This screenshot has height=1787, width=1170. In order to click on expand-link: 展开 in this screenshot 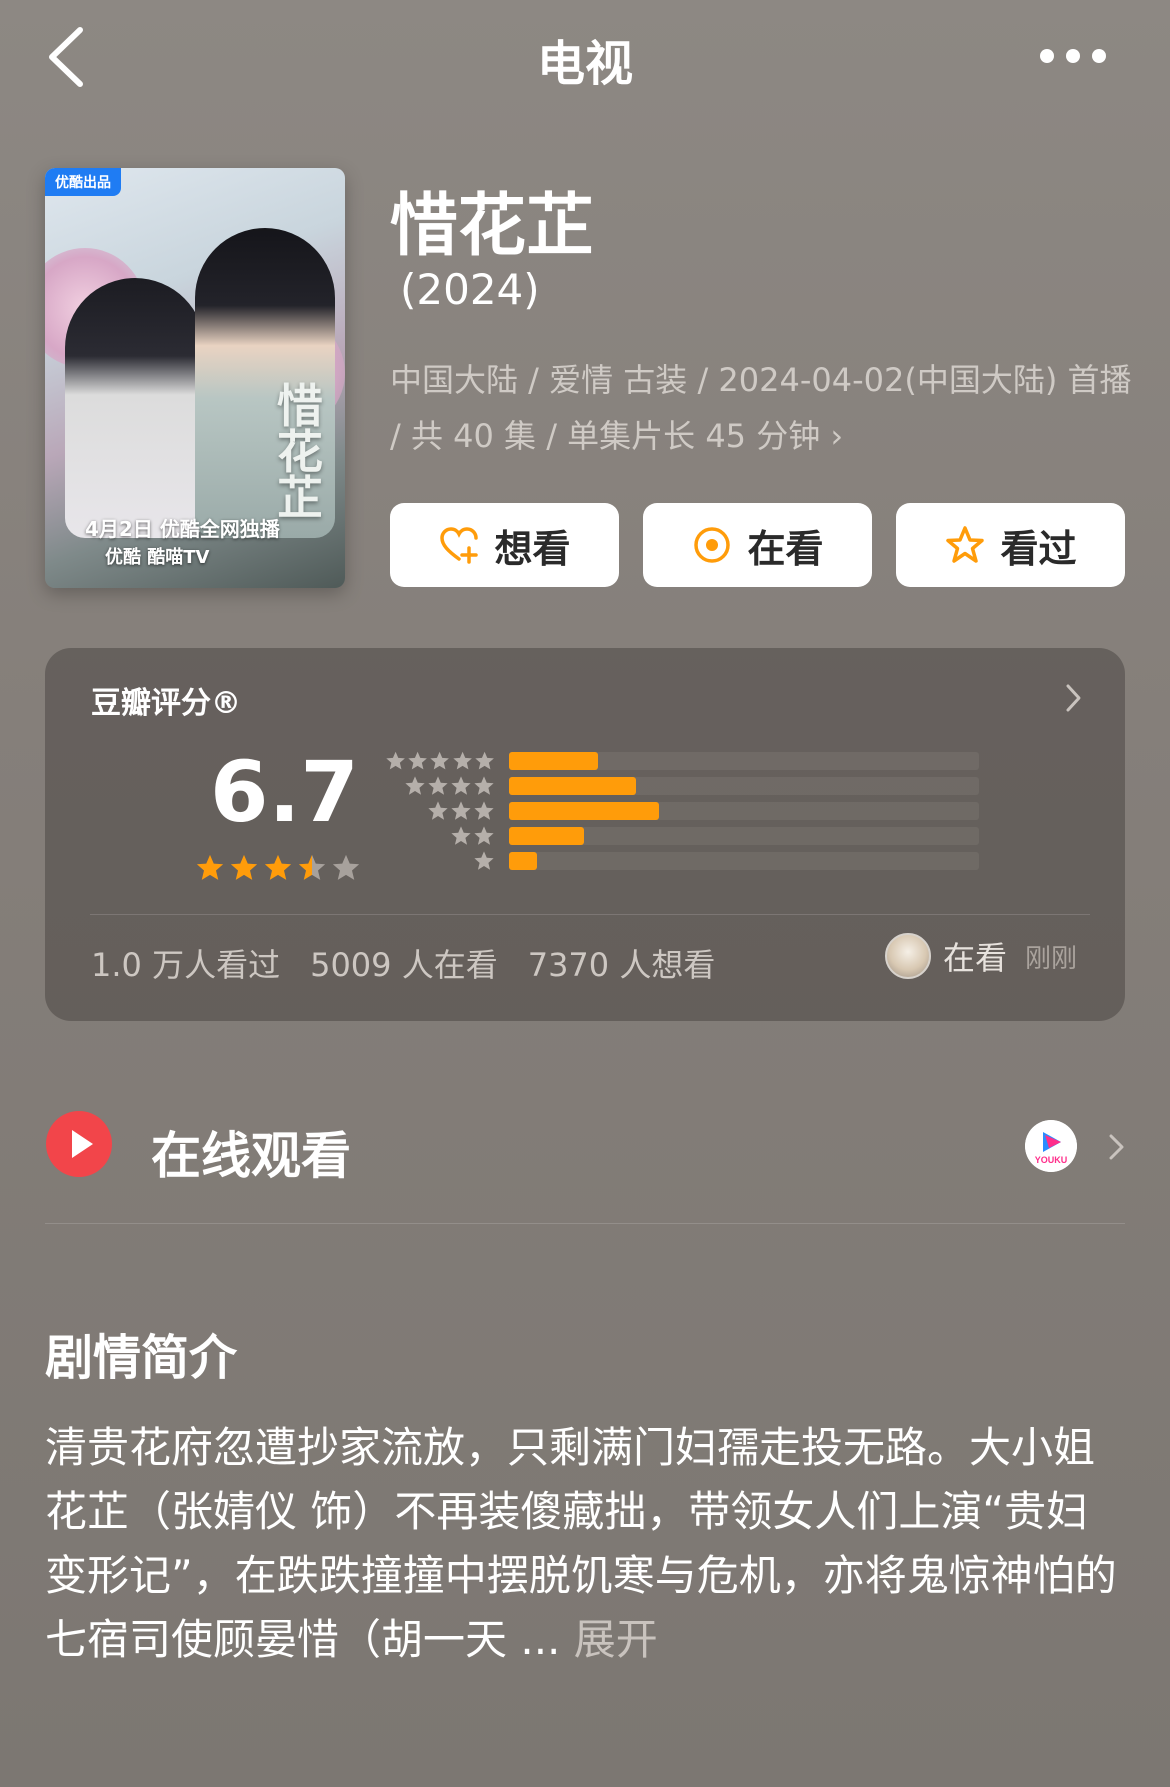, I will do `click(616, 1639)`.